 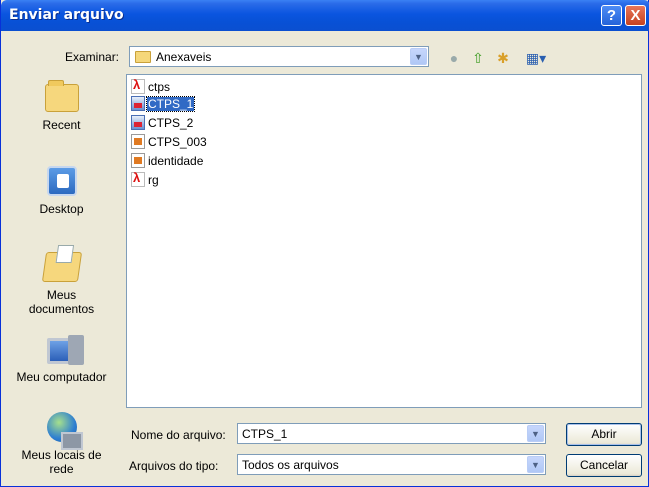 What do you see at coordinates (177, 141) in the screenshot?
I see `file-name: CTPS_003` at bounding box center [177, 141].